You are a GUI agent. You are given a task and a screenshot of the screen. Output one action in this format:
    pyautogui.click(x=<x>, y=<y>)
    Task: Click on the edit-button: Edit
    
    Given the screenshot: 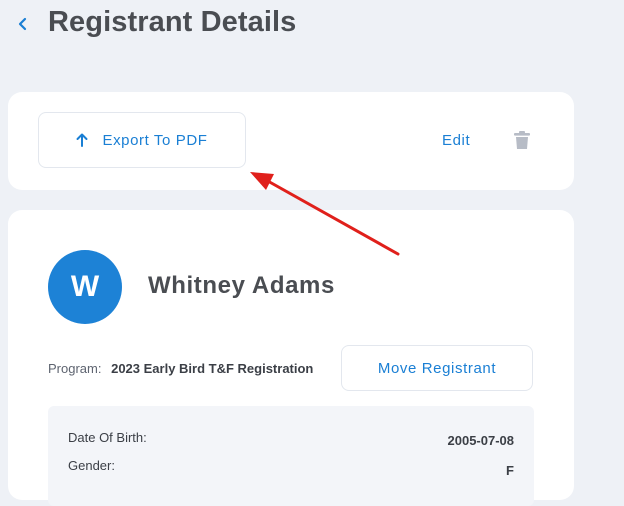 What is the action you would take?
    pyautogui.click(x=456, y=140)
    